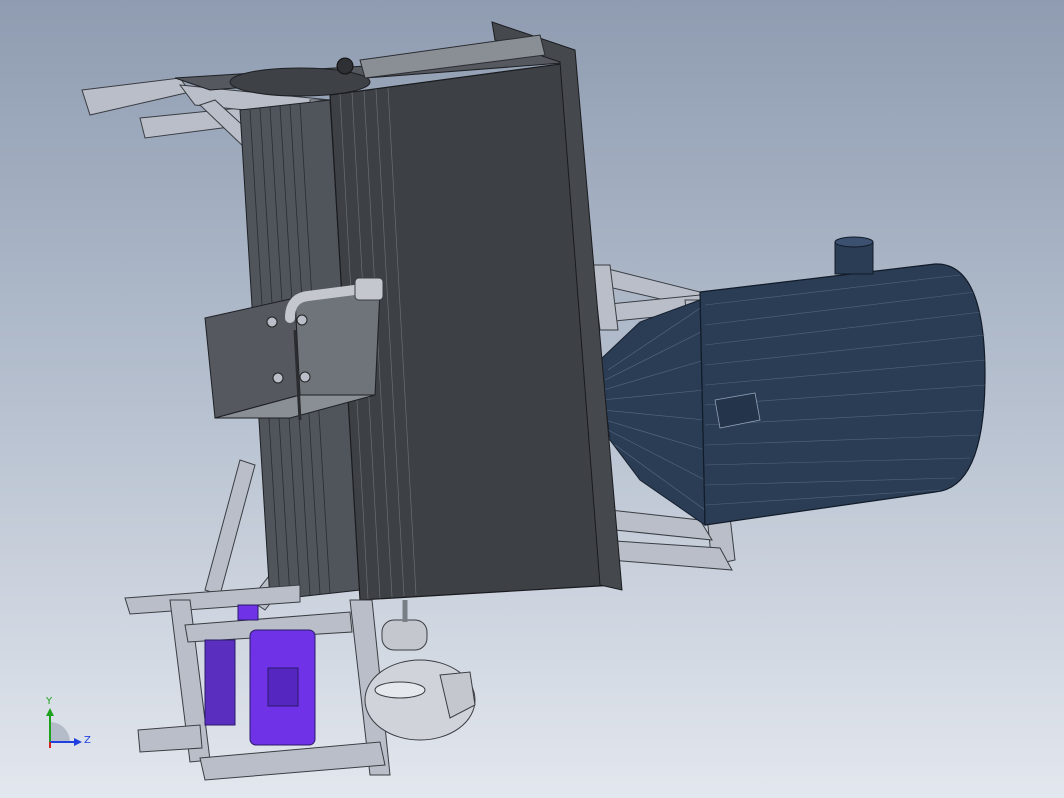 This screenshot has height=798, width=1064. What do you see at coordinates (854, 255) in the screenshot?
I see `exhaust-stack` at bounding box center [854, 255].